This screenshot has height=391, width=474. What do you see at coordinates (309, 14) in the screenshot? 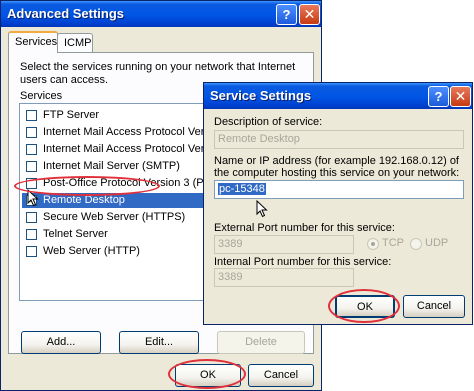
I see `close-button: ✕` at bounding box center [309, 14].